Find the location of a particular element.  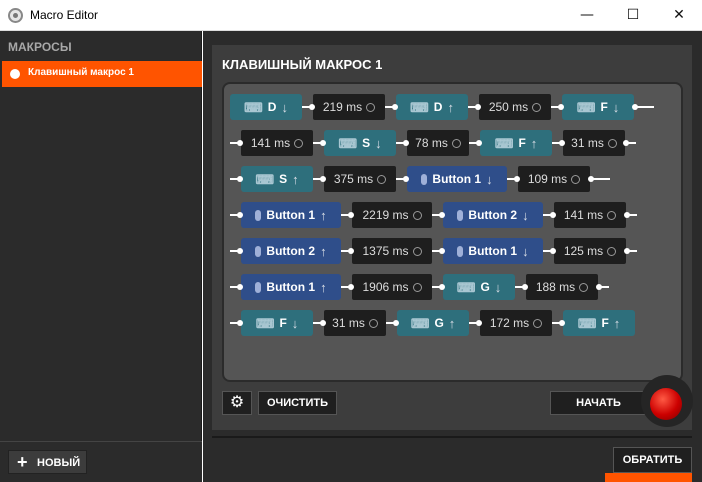

delay-label: 188 ms is located at coordinates (555, 287).